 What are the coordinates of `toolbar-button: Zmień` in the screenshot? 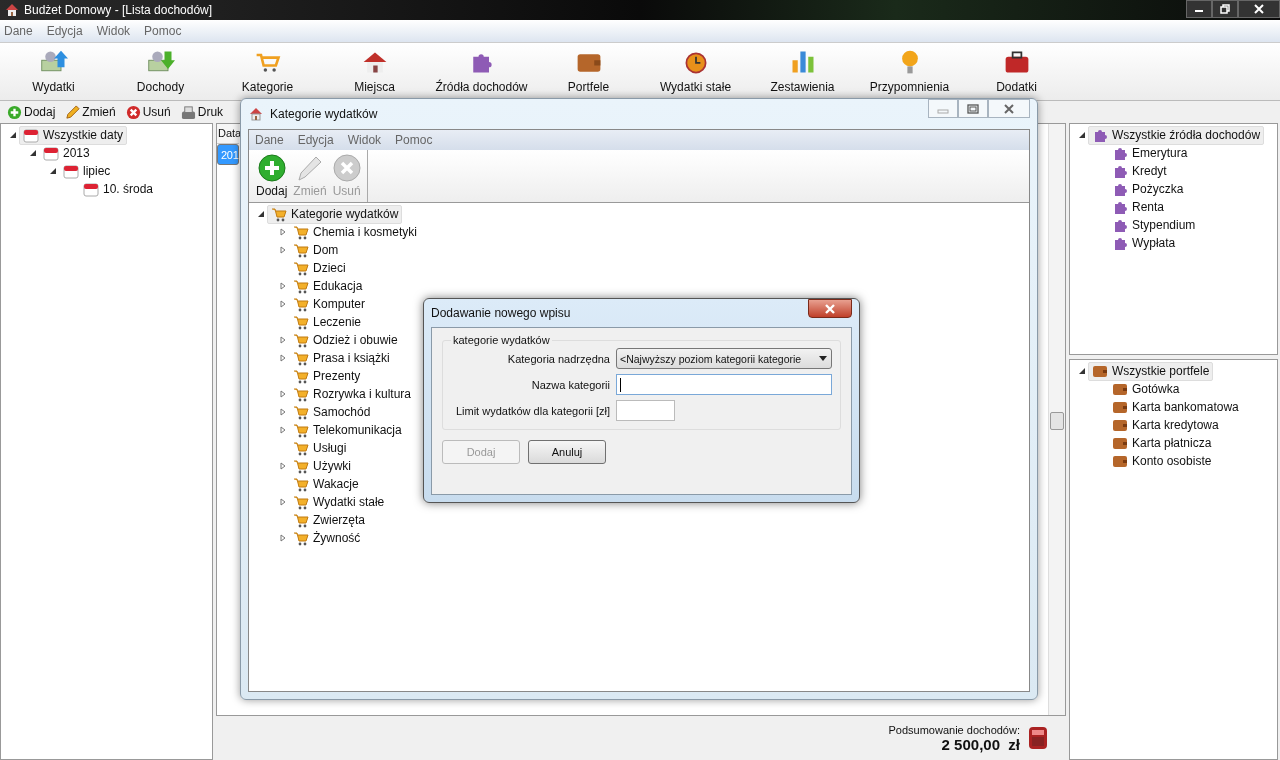 It's located at (90, 112).